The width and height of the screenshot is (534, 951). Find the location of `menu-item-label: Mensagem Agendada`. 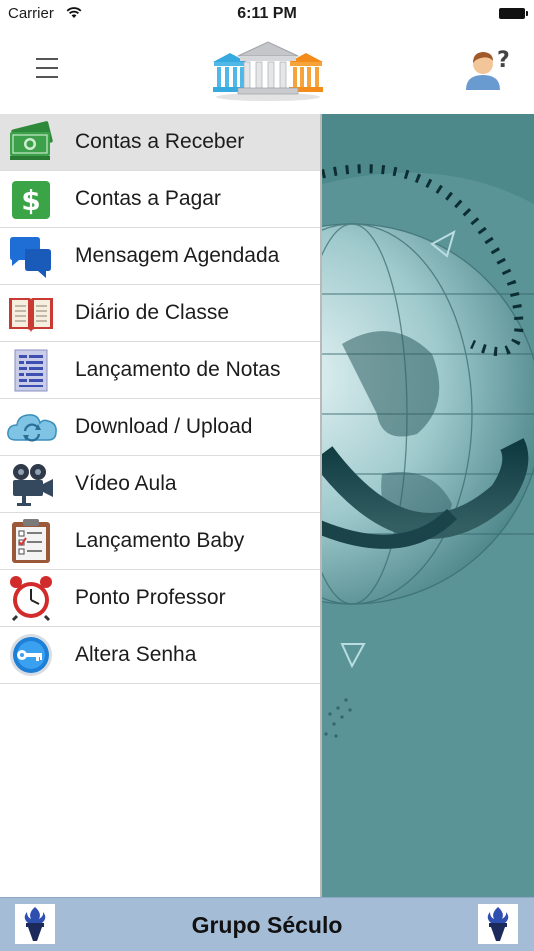

menu-item-label: Mensagem Agendada is located at coordinates (177, 255).